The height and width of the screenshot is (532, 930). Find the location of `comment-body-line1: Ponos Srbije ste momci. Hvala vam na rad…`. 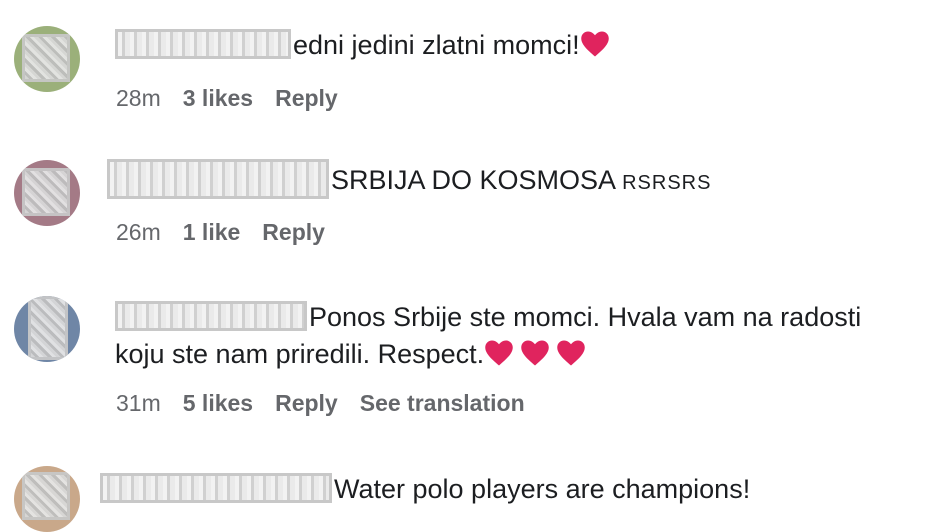

comment-body-line1: Ponos Srbije ste momci. Hvala vam na rad… is located at coordinates (585, 317).